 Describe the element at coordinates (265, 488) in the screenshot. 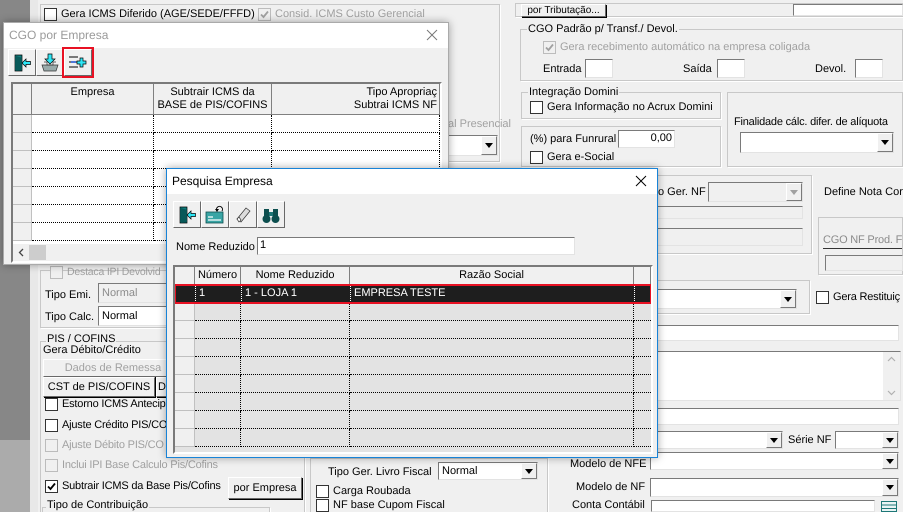

I see `por-empresa-button: por Empresa` at that location.